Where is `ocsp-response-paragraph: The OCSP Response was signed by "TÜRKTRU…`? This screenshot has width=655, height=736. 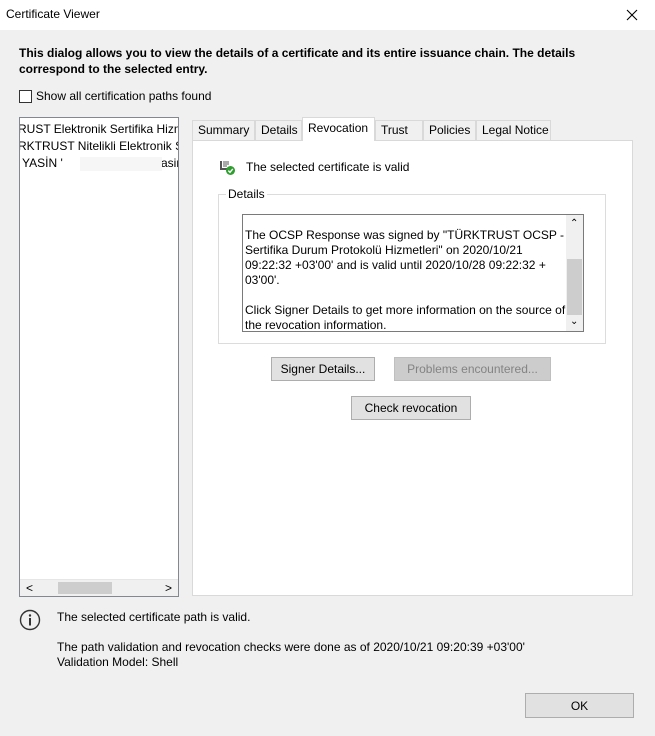
ocsp-response-paragraph: The OCSP Response was signed by "TÜRKTRU… is located at coordinates (405, 257).